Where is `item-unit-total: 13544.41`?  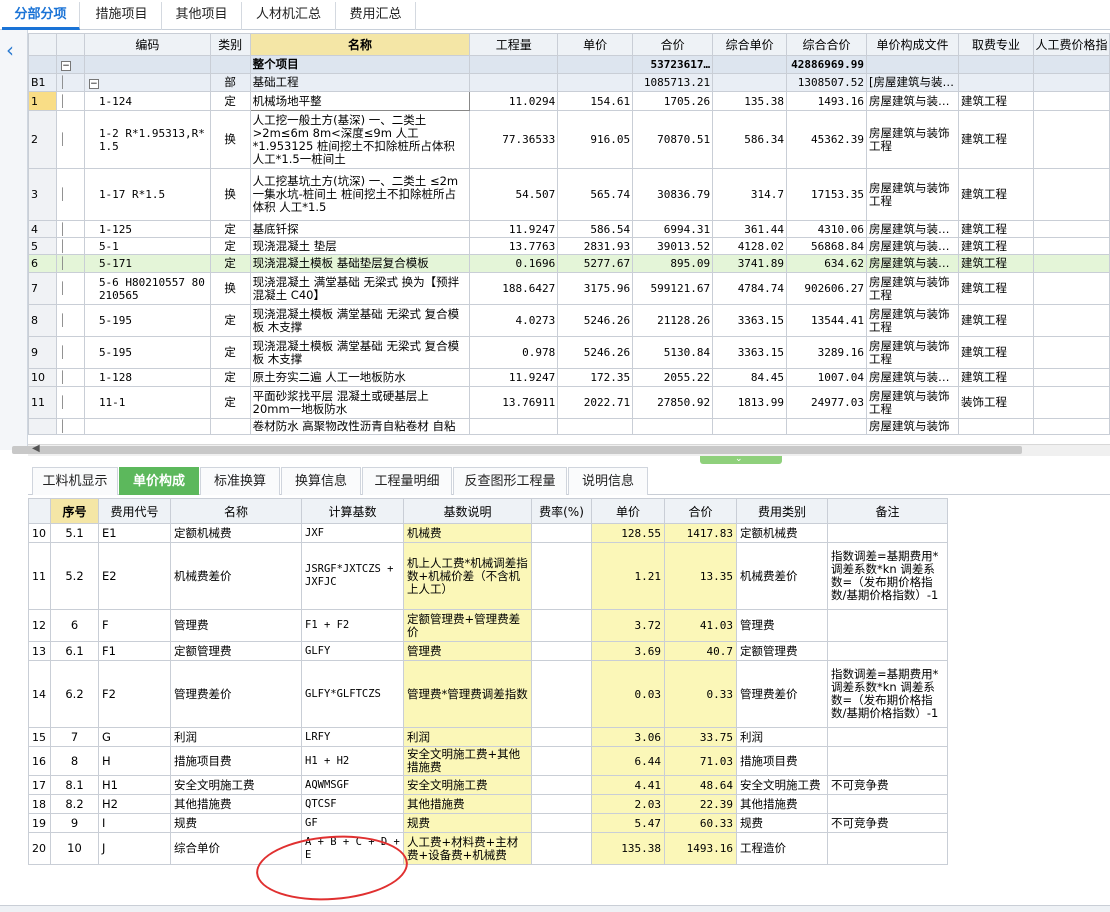
item-unit-total: 13544.41 is located at coordinates (827, 320).